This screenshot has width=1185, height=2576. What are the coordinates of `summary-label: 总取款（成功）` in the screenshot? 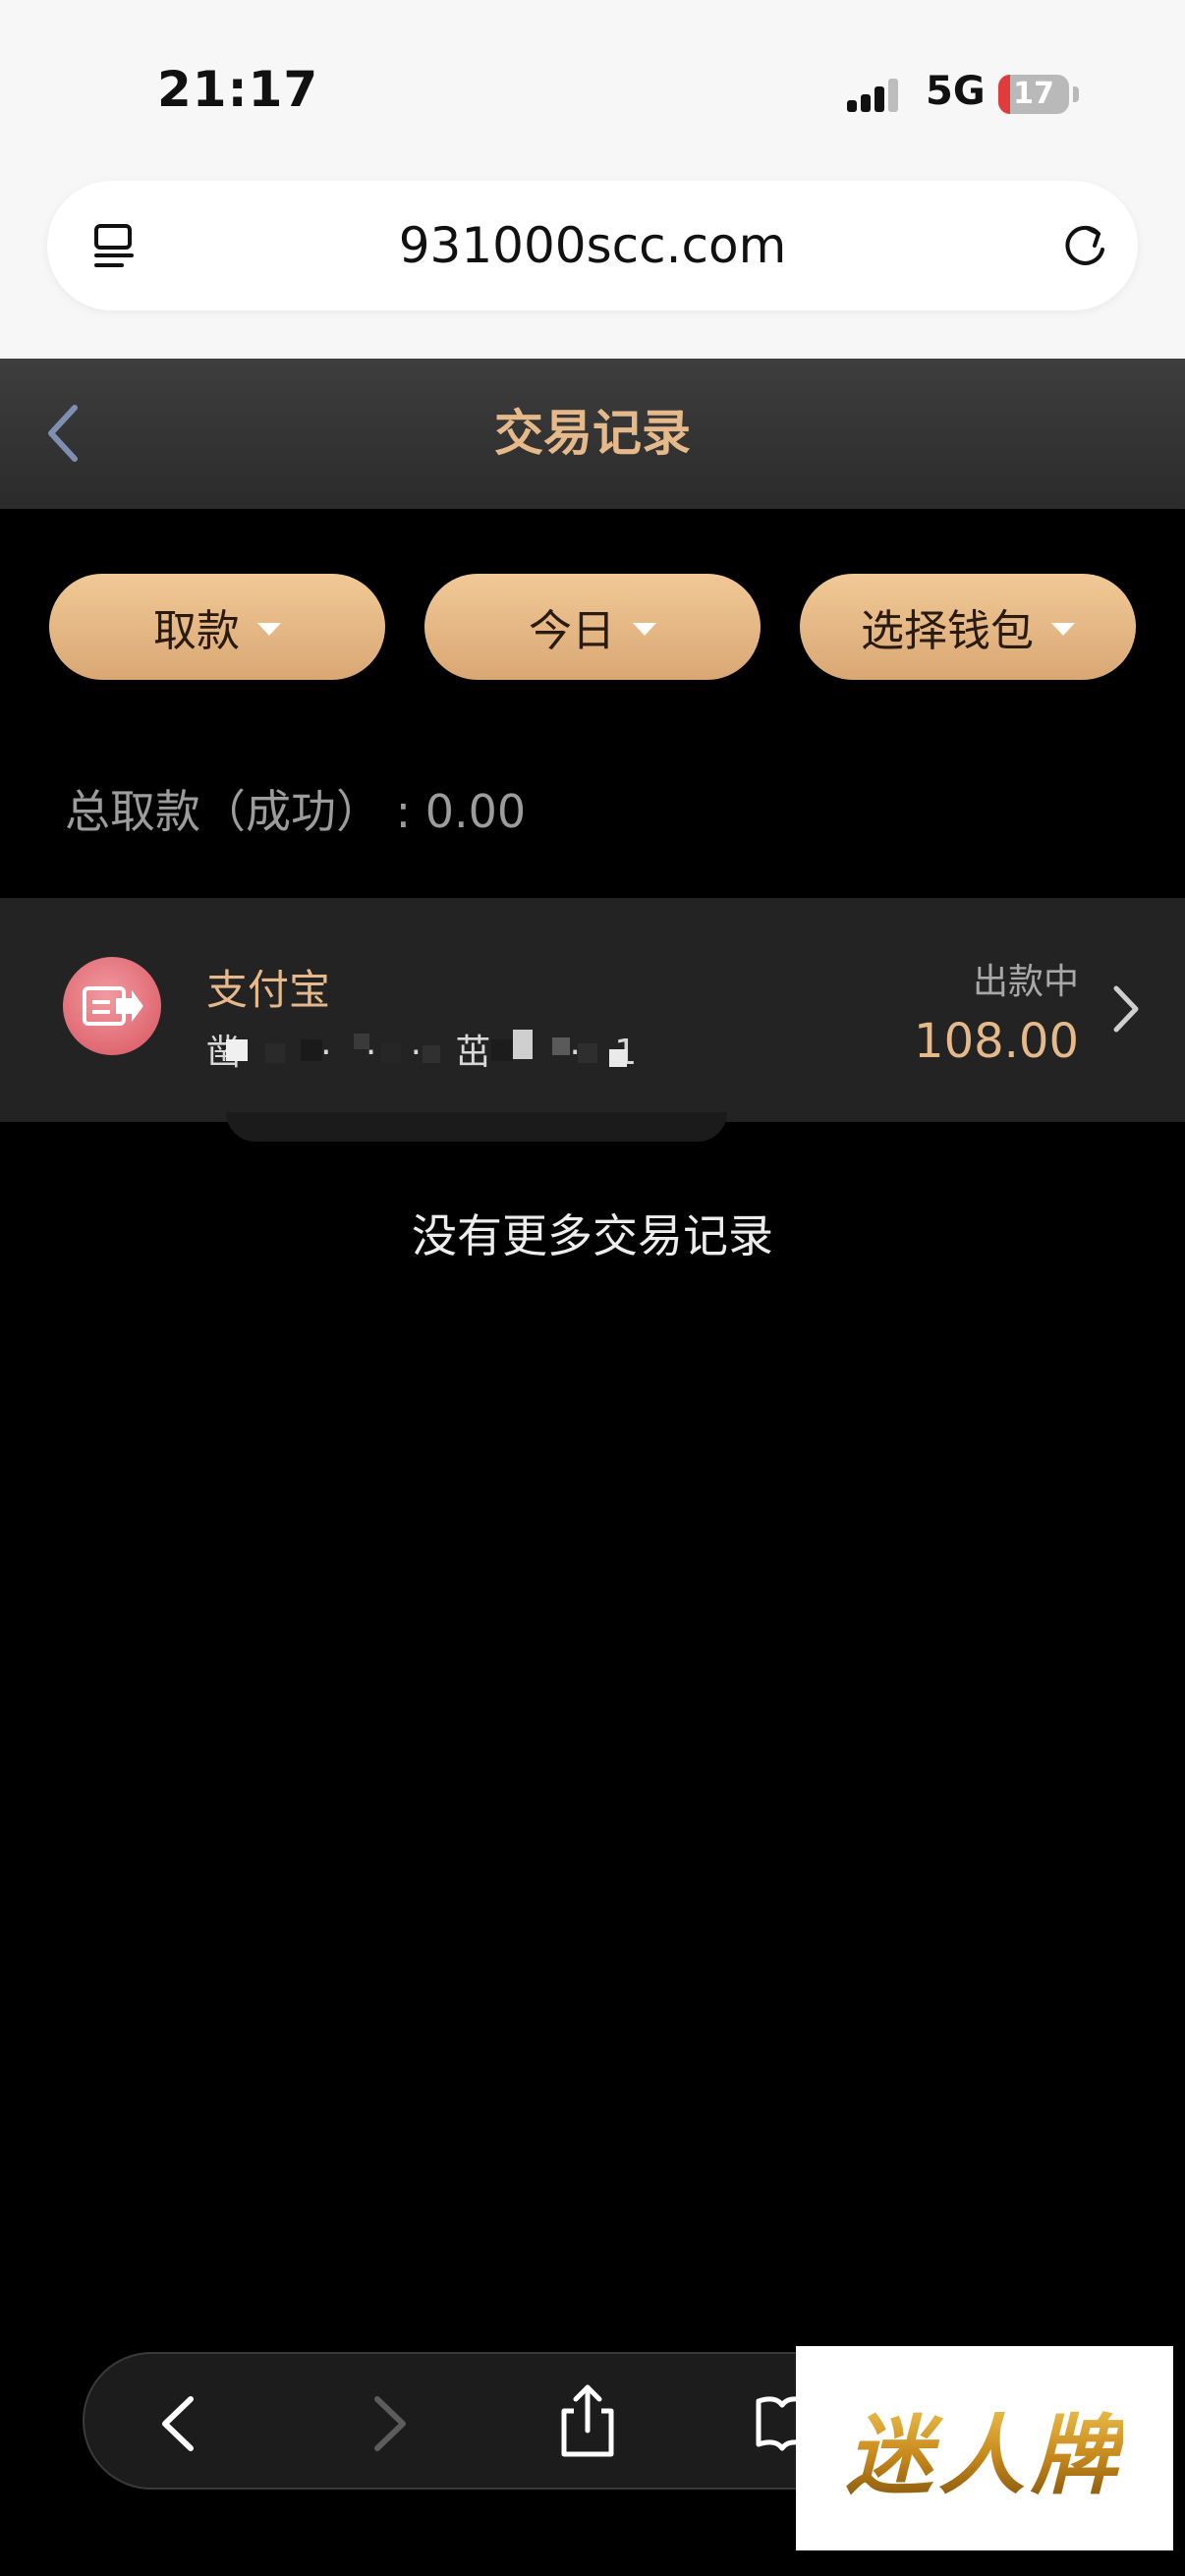 It's located at (223, 811).